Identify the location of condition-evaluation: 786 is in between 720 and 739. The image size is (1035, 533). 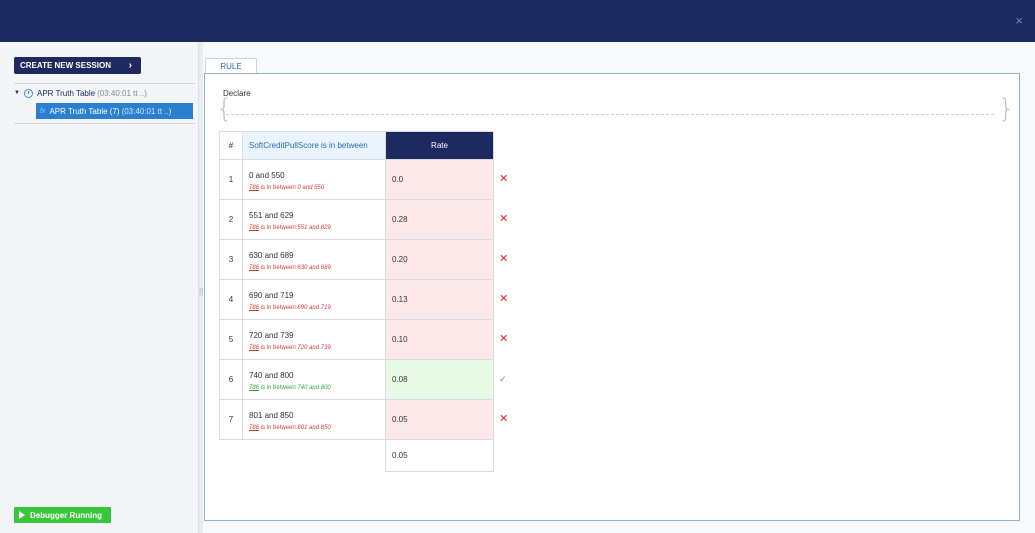
(317, 348).